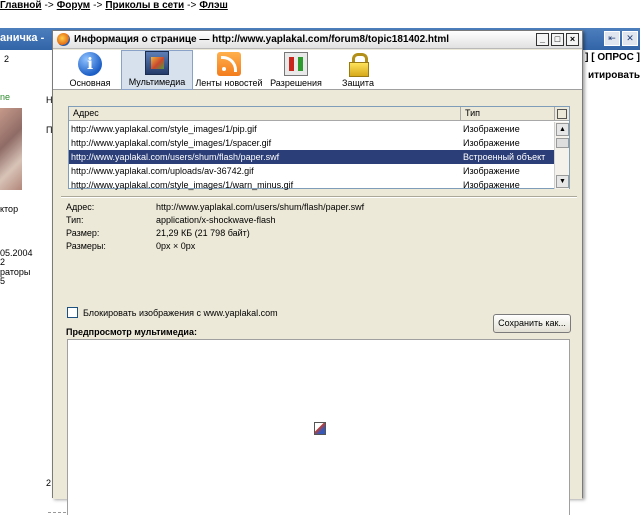 This screenshot has width=640, height=515. Describe the element at coordinates (562, 129) in the screenshot. I see `scroll-up-icon: ▲` at that location.